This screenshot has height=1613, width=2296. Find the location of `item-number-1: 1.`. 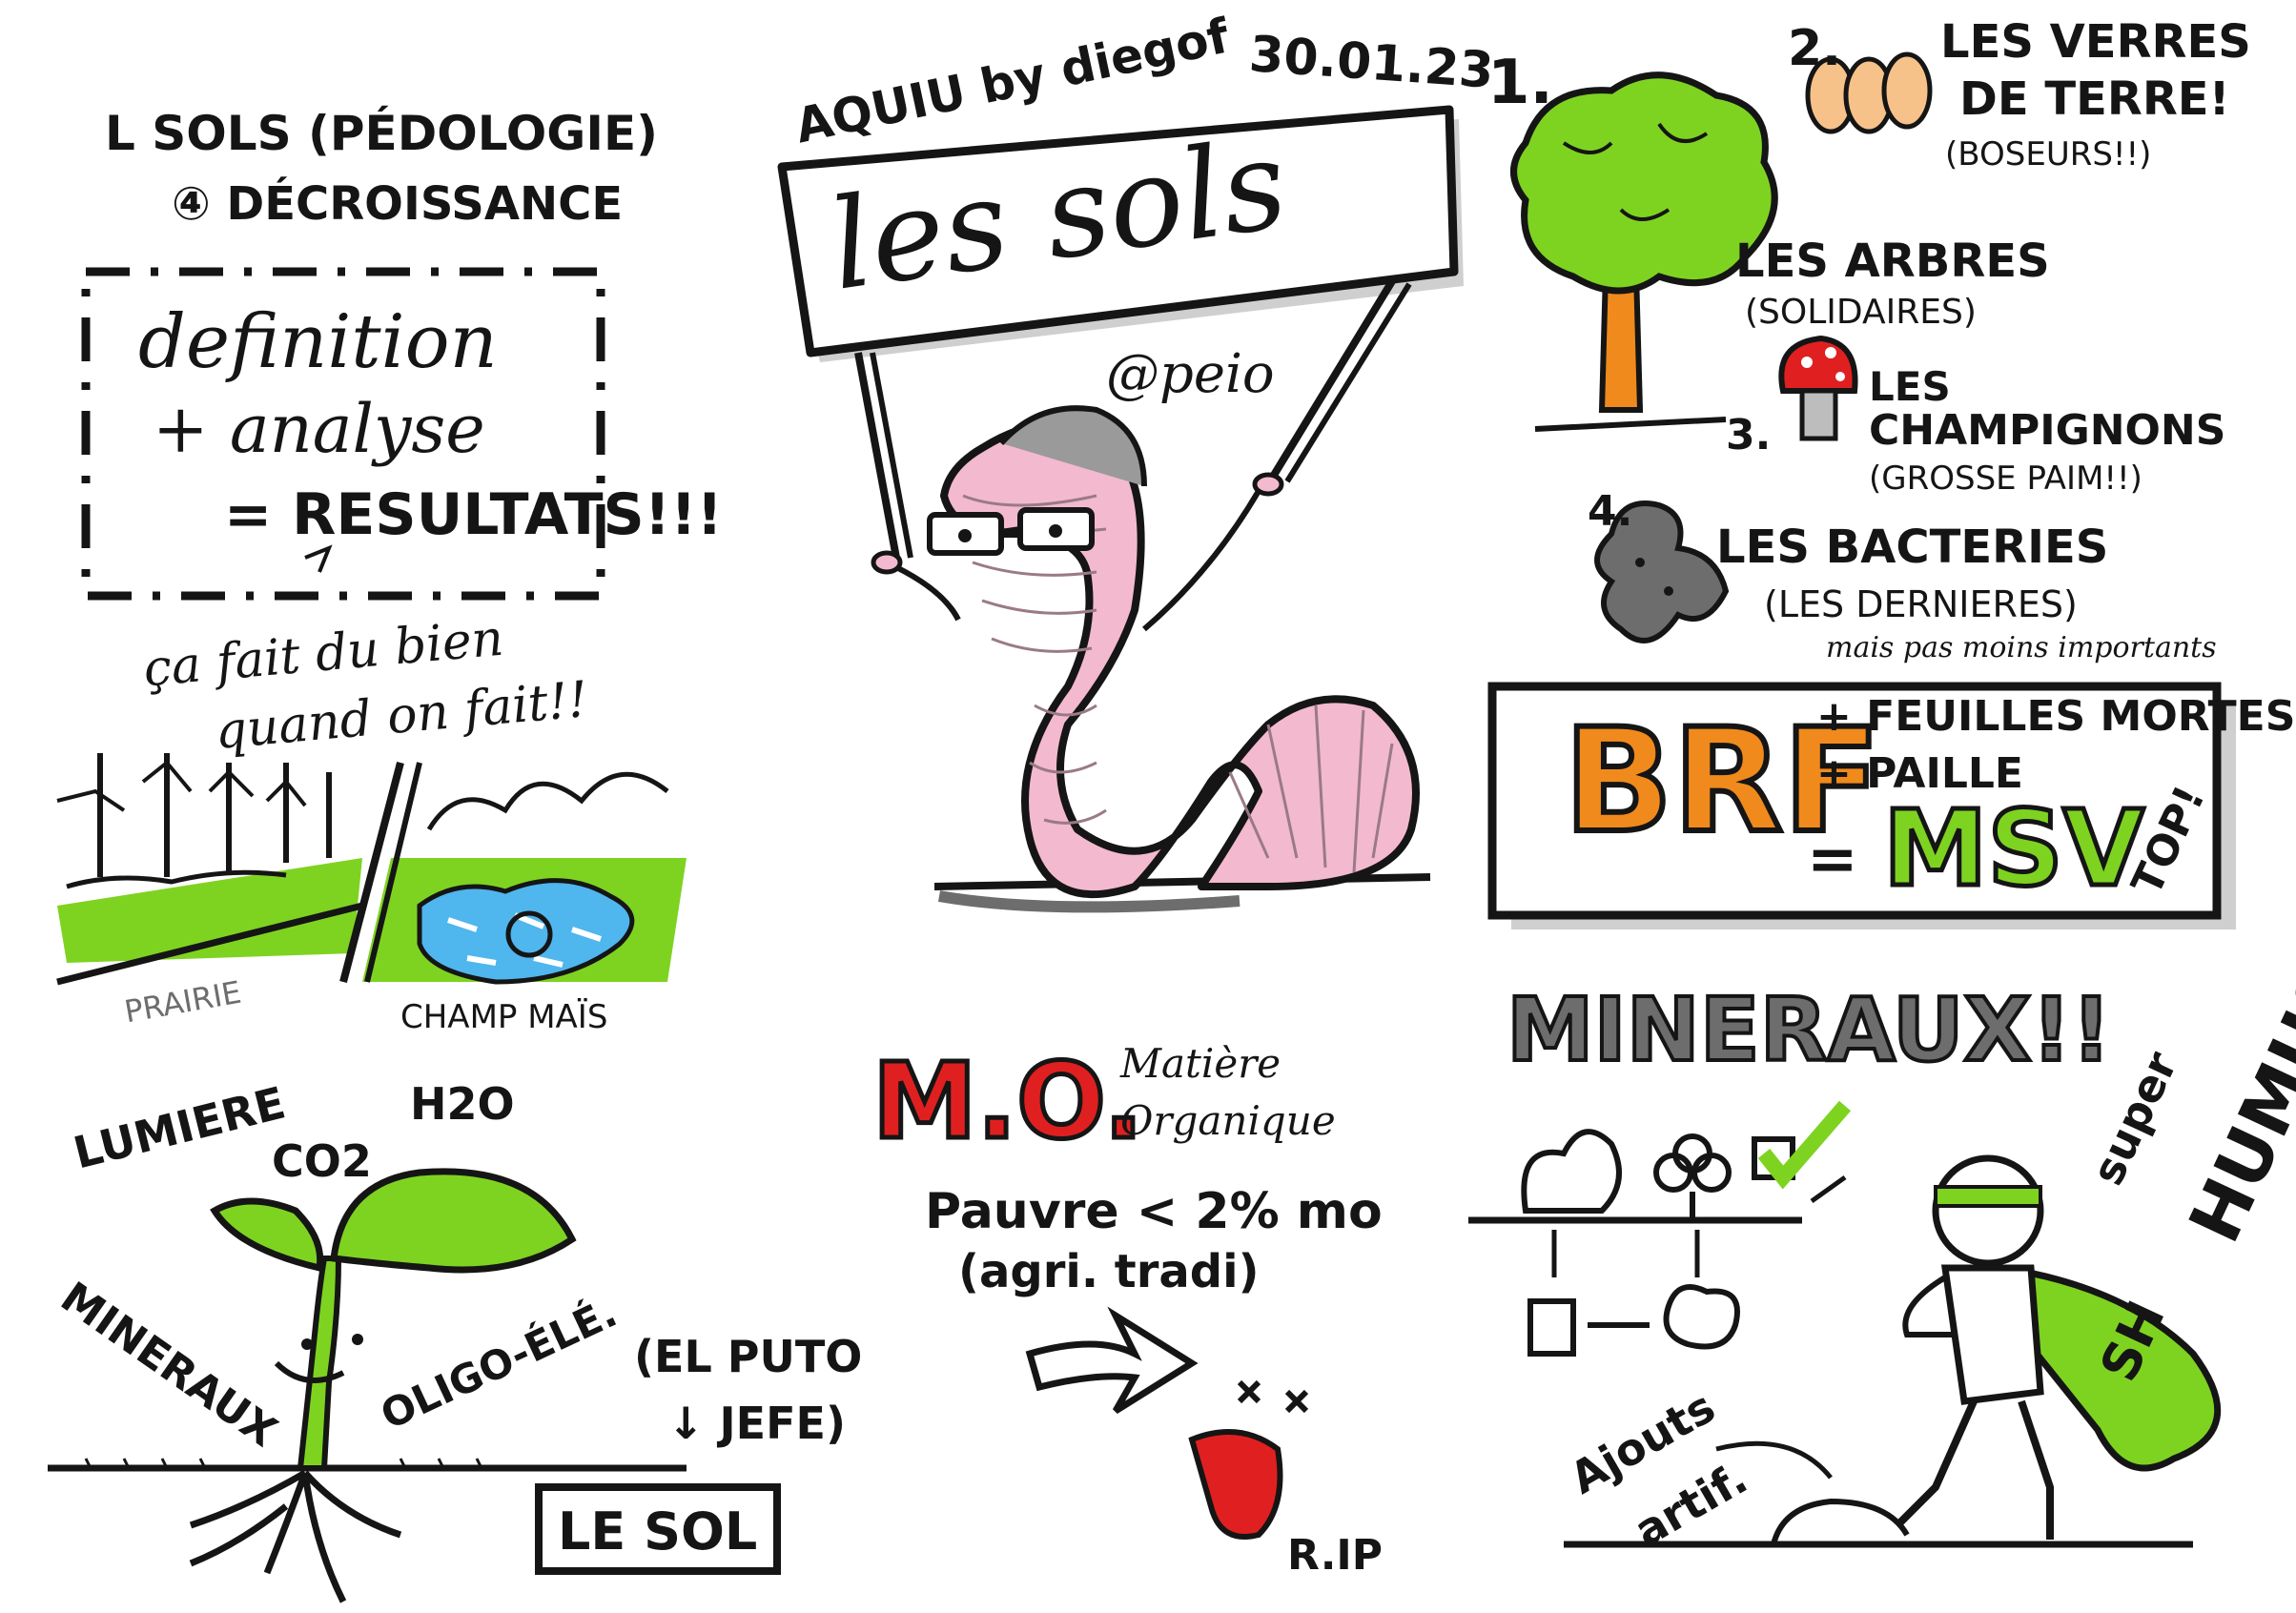

item-number-1: 1. is located at coordinates (1520, 83).